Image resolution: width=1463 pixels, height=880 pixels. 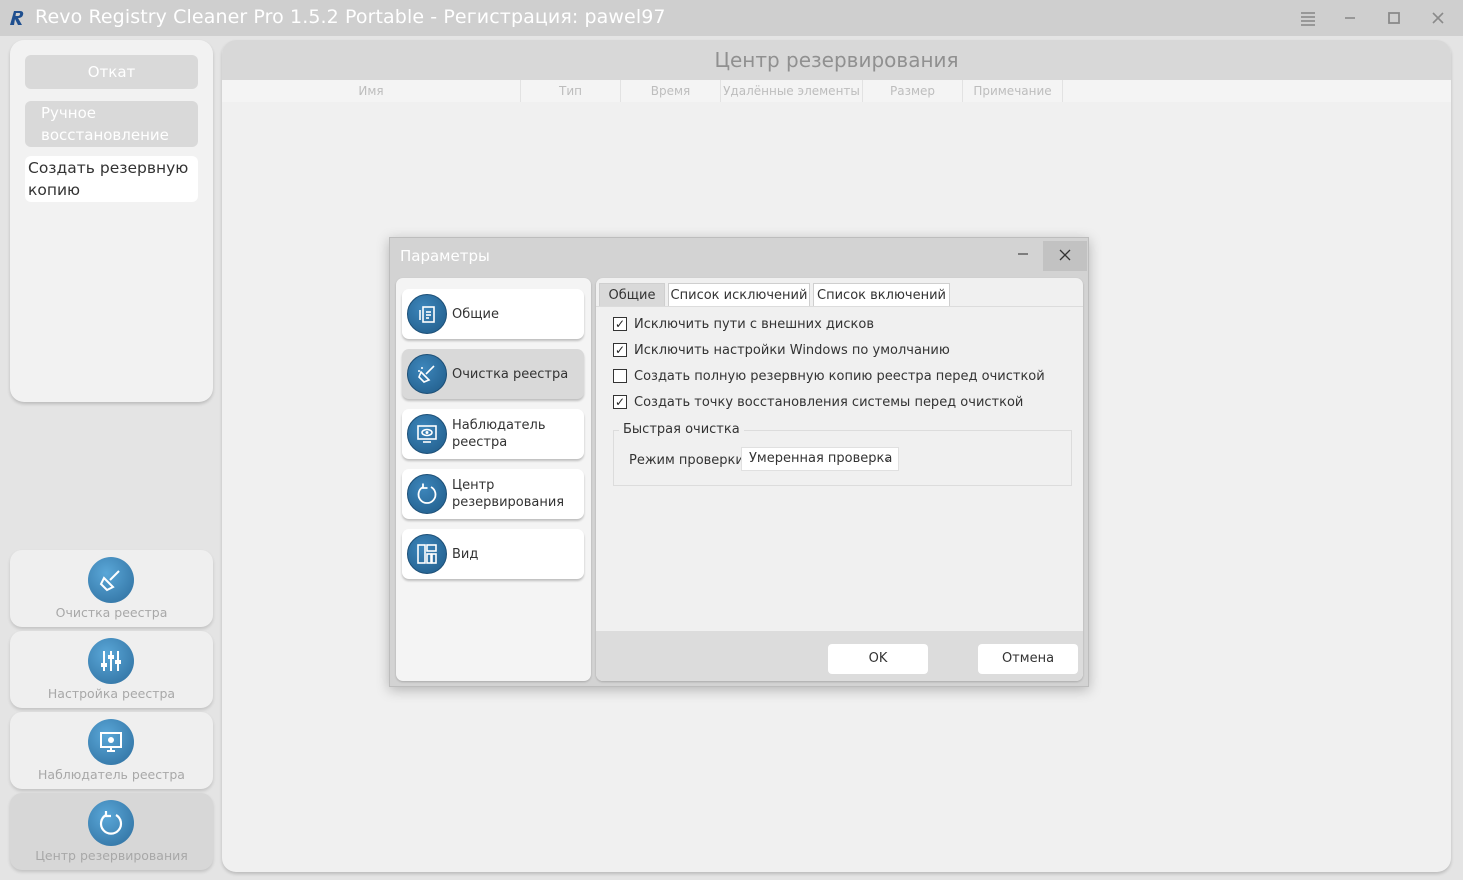 I want to click on layout-icon, so click(x=427, y=554).